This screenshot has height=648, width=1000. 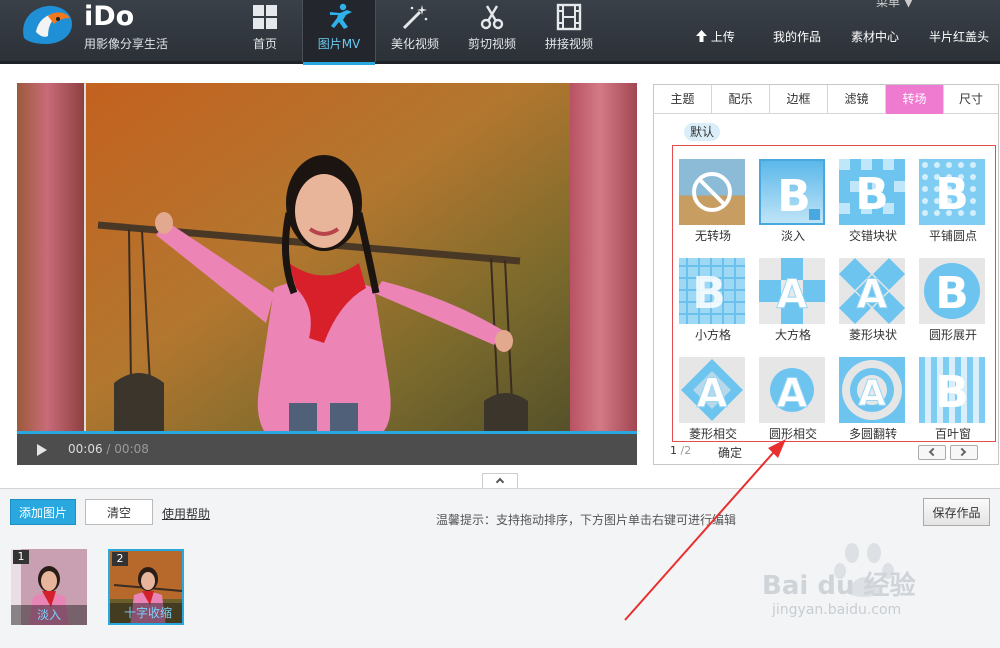 I want to click on staggered-blocks-icon: B, so click(x=872, y=192).